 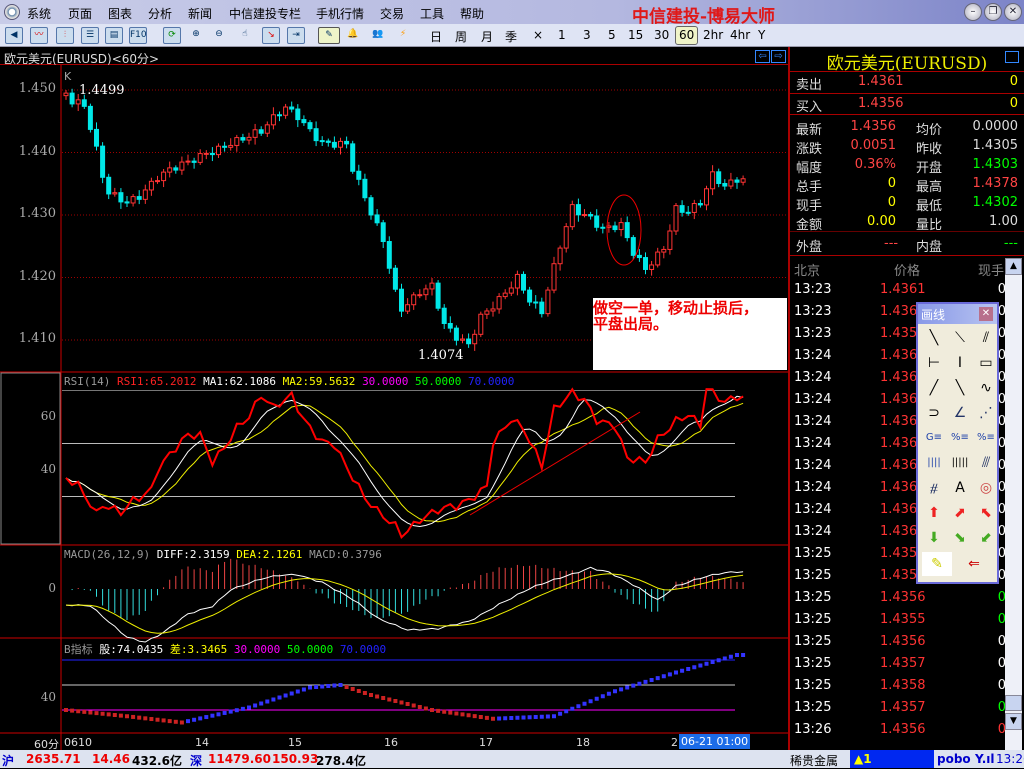 What do you see at coordinates (934, 413) in the screenshot?
I see `draw-arc-icon: ⊃` at bounding box center [934, 413].